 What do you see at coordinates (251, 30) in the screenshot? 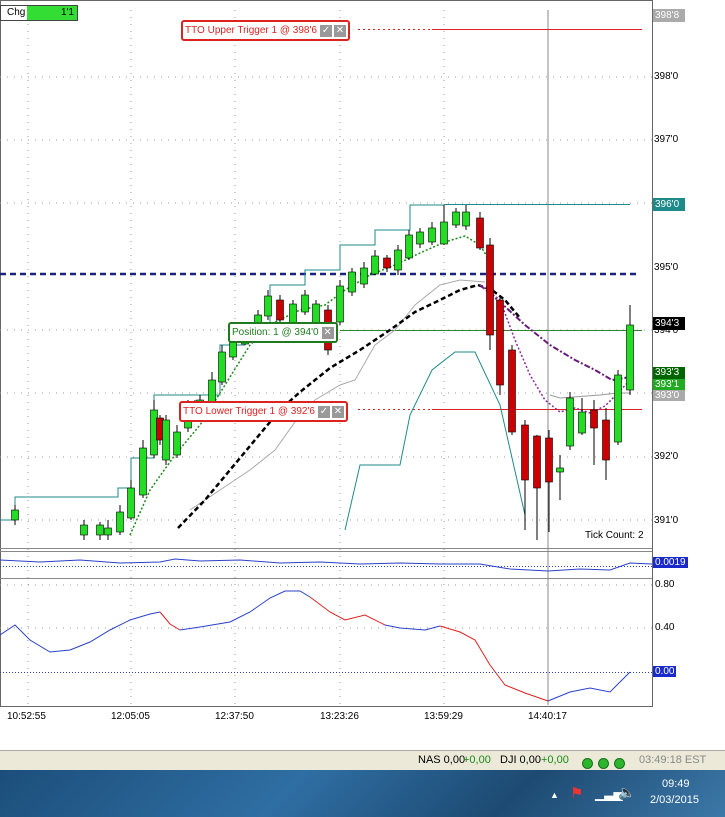
I see `upper-trigger-label: TTO Upper Trigger 1 @ 398'6` at bounding box center [251, 30].